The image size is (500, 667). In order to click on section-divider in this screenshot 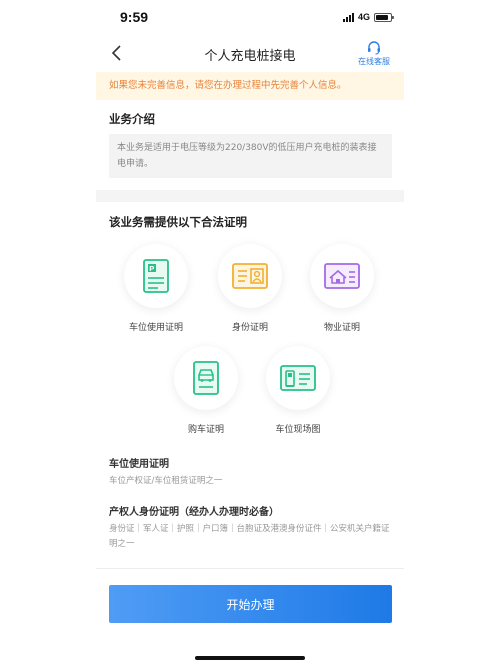, I will do `click(250, 196)`.